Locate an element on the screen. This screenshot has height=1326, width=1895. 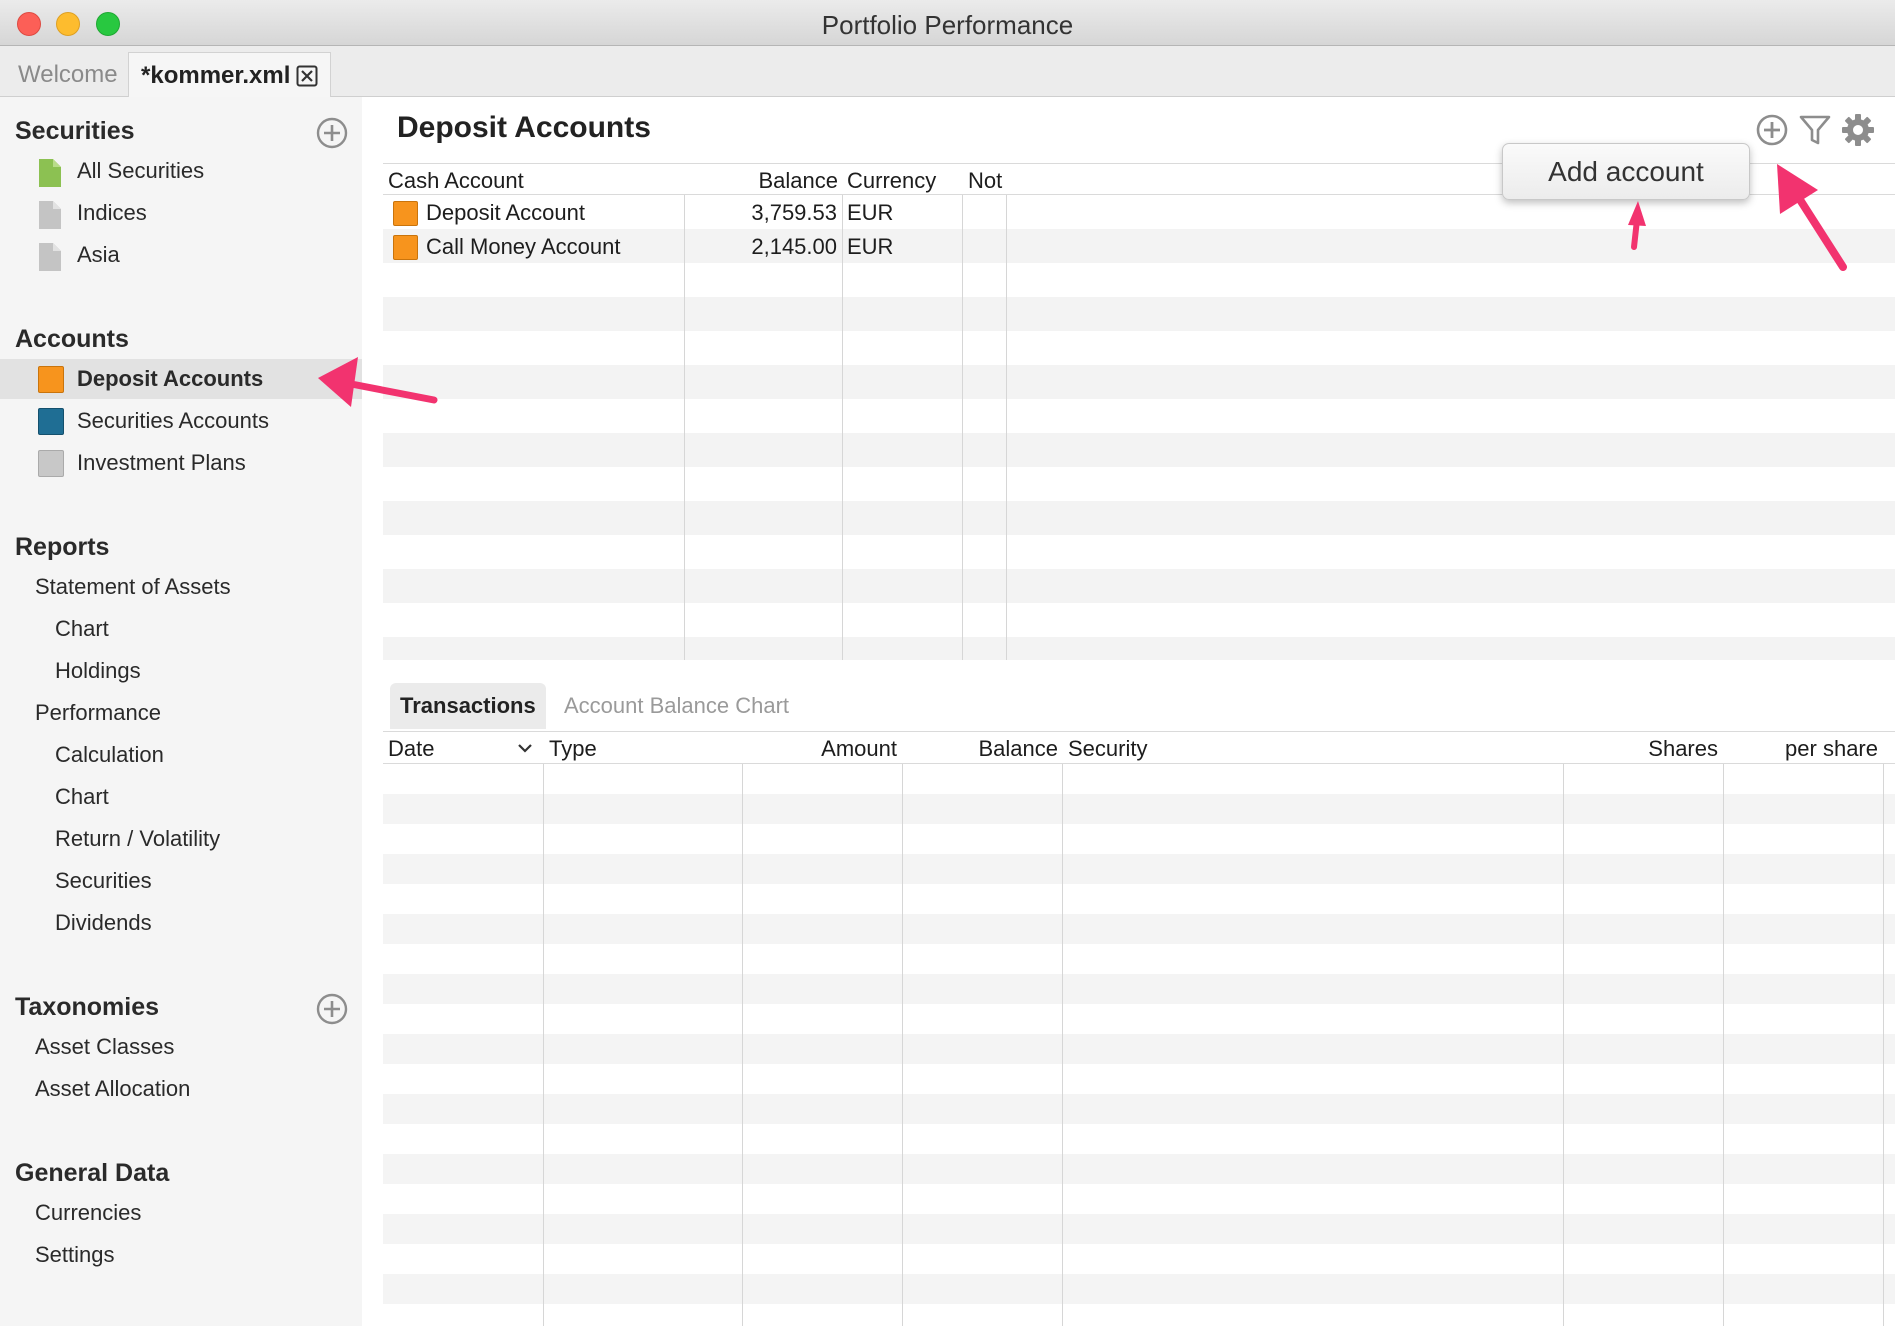
sidebar-item-asset-allocation: Asset Allocation is located at coordinates (181, 1089).